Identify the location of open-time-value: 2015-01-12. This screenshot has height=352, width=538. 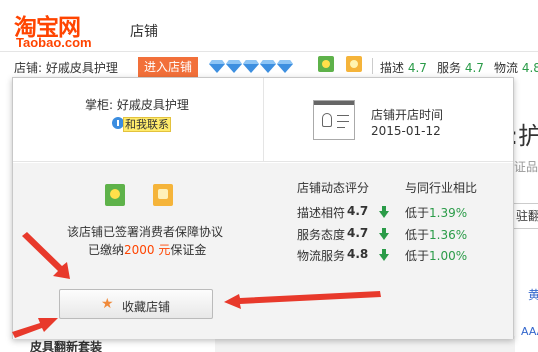
(406, 131).